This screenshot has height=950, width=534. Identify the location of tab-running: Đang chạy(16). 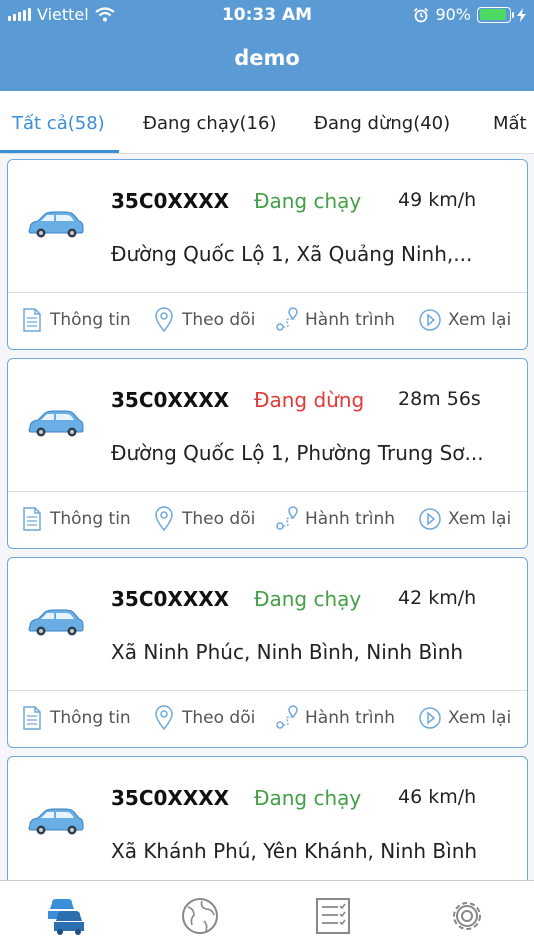
(209, 123).